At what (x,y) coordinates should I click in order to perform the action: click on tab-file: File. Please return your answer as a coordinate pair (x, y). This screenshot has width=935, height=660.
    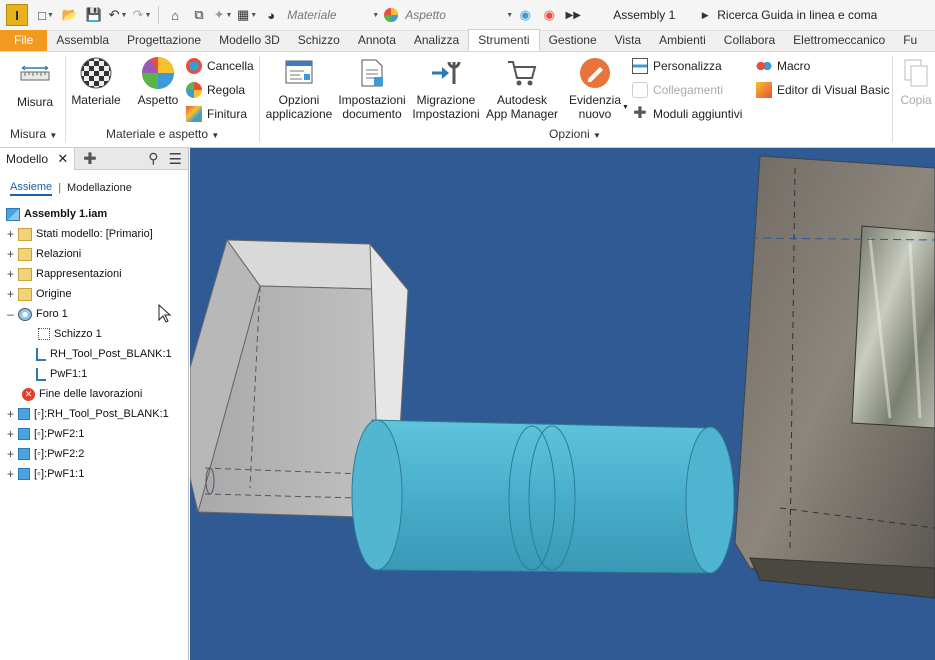
    Looking at the image, I should click on (24, 40).